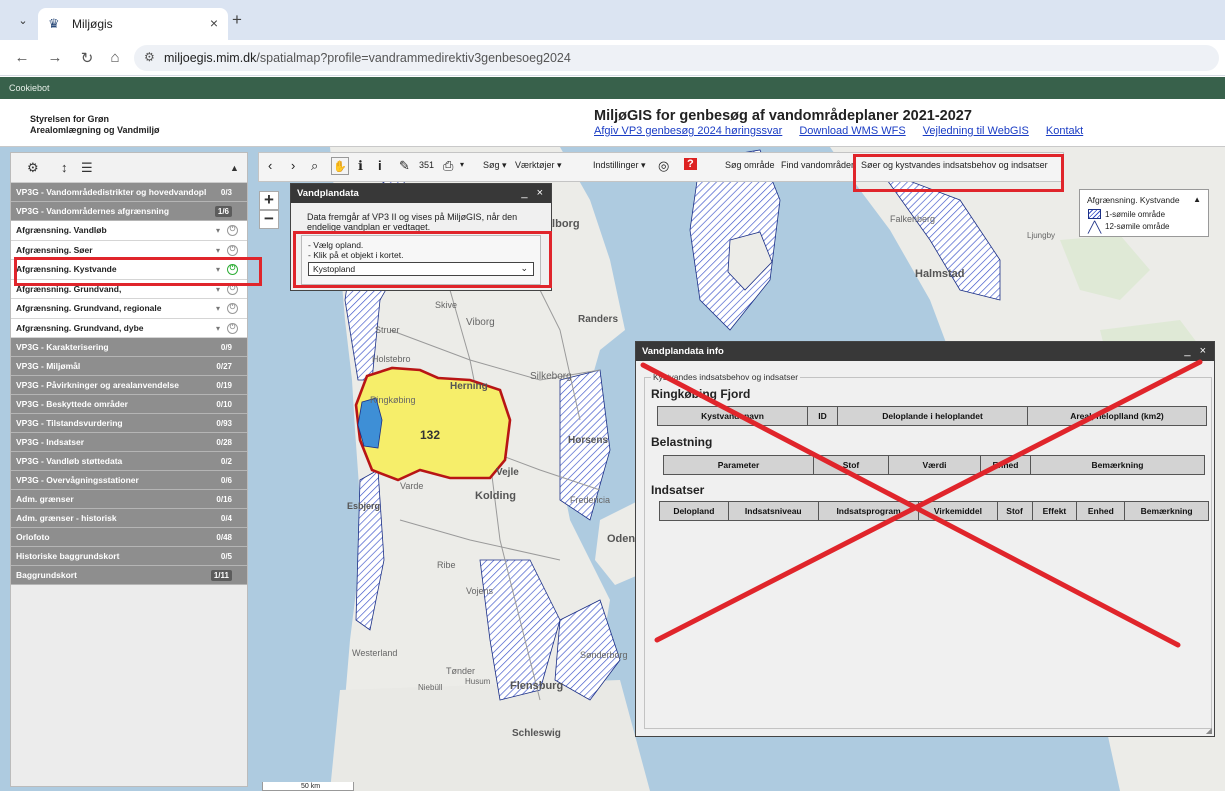 The width and height of the screenshot is (1225, 792). I want to click on zoom-out-button: −, so click(269, 219).